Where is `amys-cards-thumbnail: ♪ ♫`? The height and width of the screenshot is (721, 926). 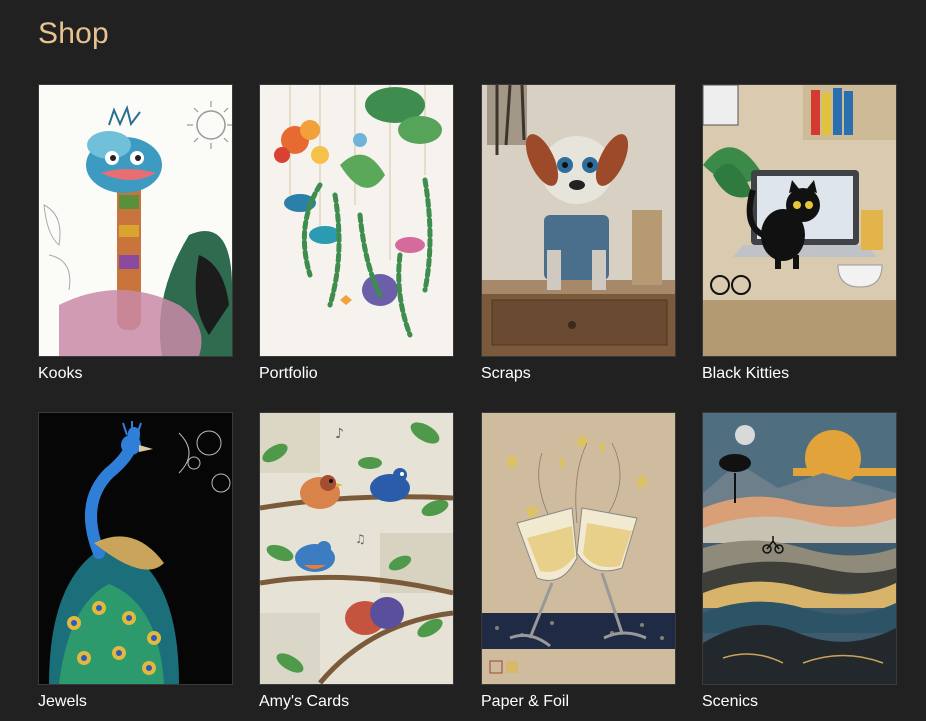 amys-cards-thumbnail: ♪ ♫ is located at coordinates (356, 548).